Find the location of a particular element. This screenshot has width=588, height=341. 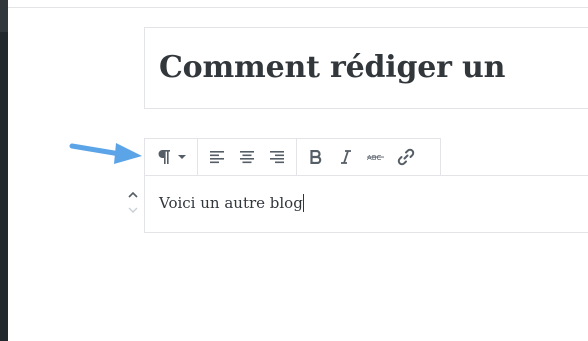

chevron-down-icon is located at coordinates (133, 208).